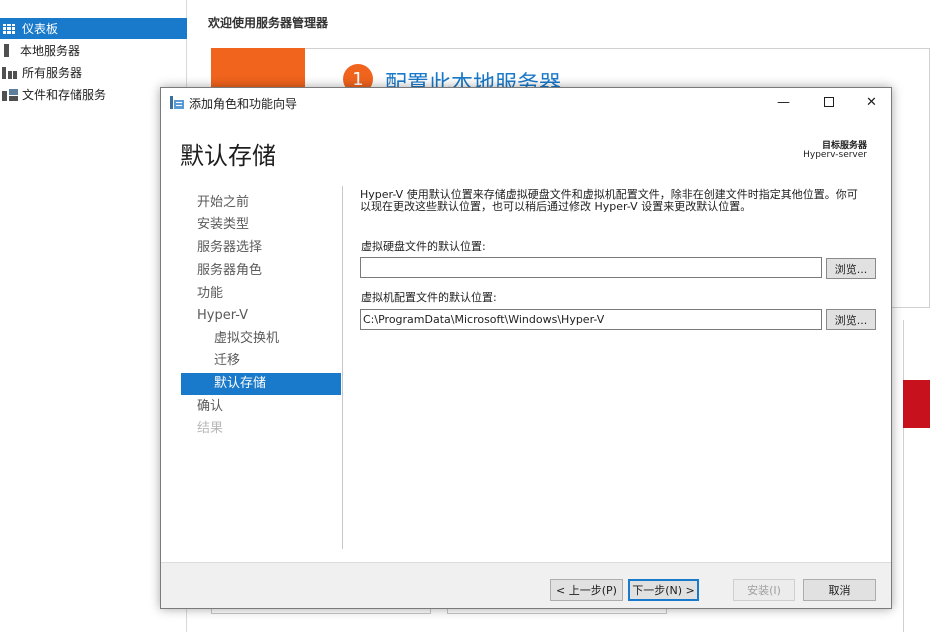 The width and height of the screenshot is (930, 632). Describe the element at coordinates (591, 319) in the screenshot. I see `vm-config-location-input` at that location.